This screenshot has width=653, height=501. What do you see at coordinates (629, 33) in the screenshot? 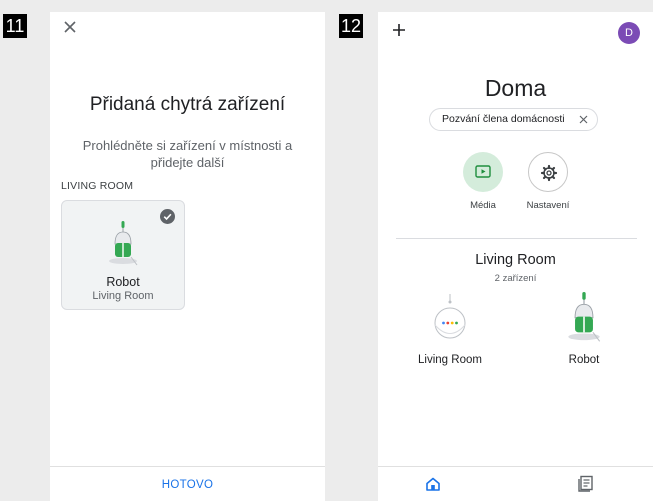
I see `avatar: D` at bounding box center [629, 33].